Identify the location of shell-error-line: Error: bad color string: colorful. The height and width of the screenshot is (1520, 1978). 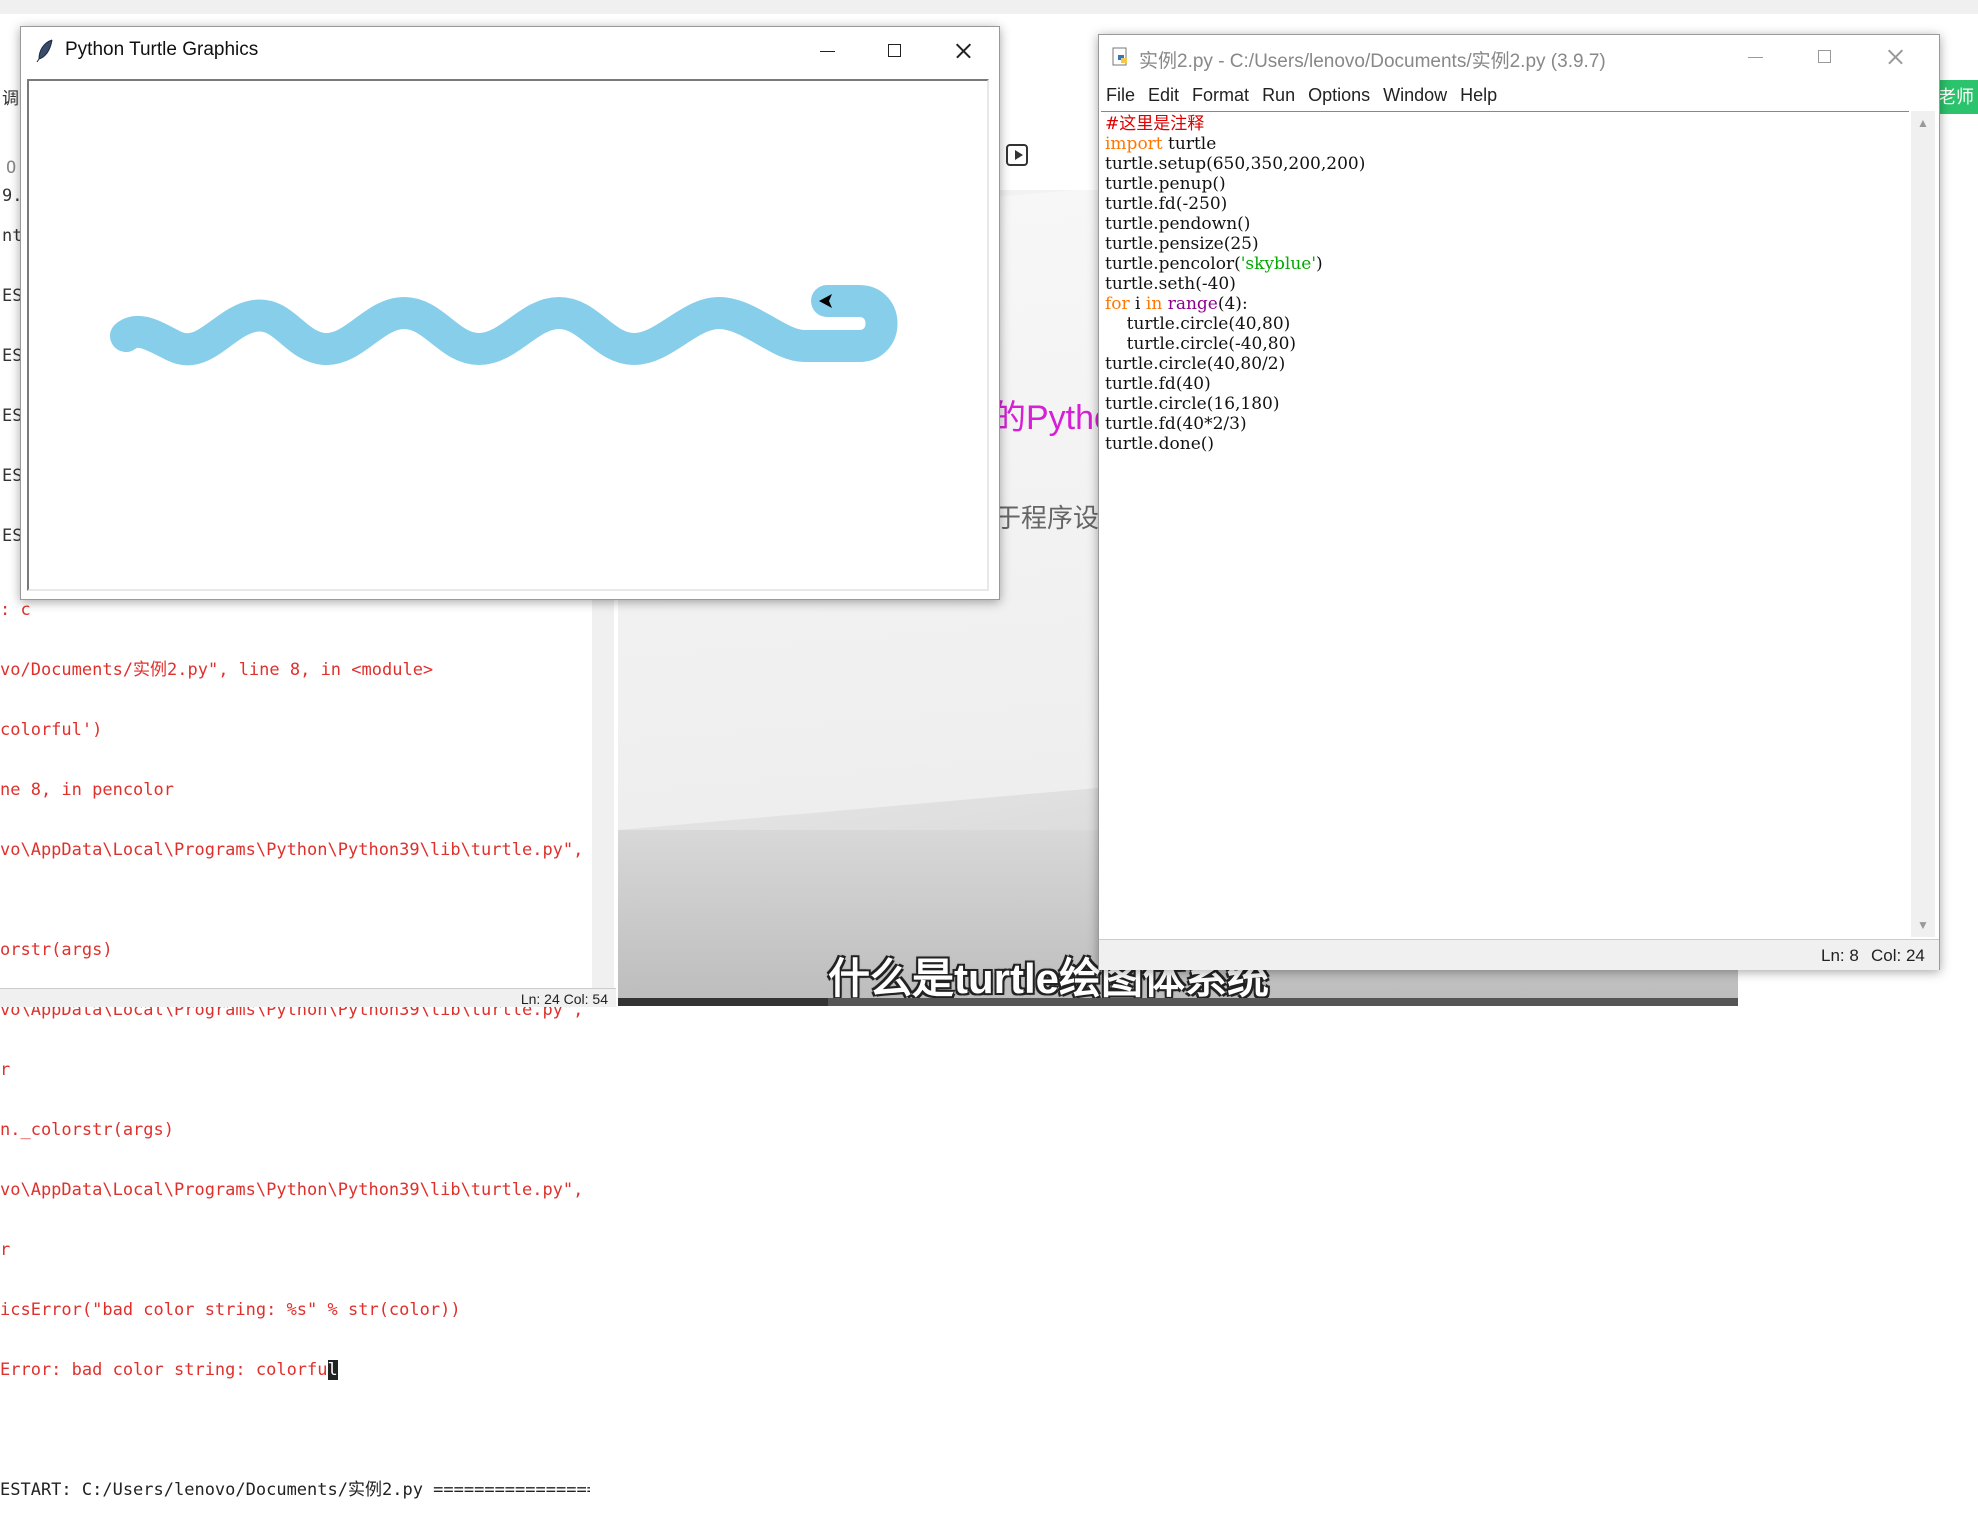
(169, 1370).